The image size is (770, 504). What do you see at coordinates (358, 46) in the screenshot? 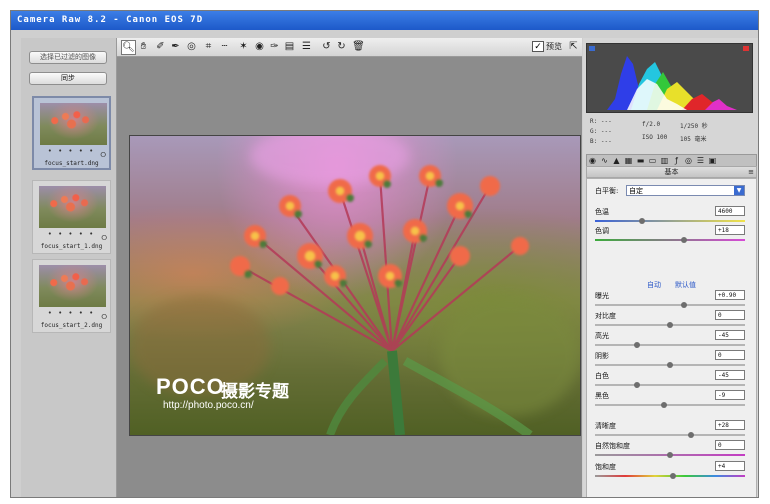
I see `trash-icon: 🗑︎` at bounding box center [358, 46].